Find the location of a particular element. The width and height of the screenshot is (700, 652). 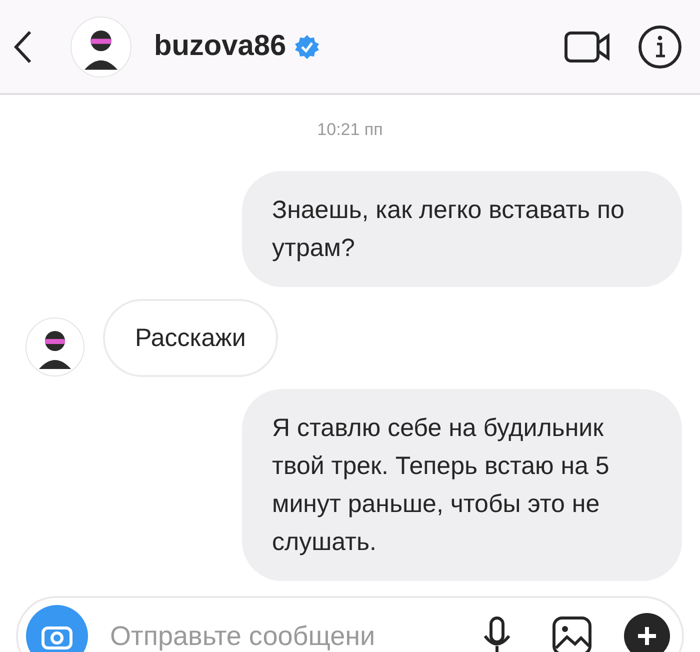

back-icon is located at coordinates (23, 46).